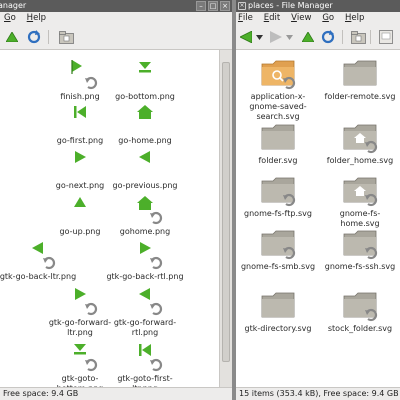  I want to click on left-titlebar: anager – □ ×, so click(116, 6).